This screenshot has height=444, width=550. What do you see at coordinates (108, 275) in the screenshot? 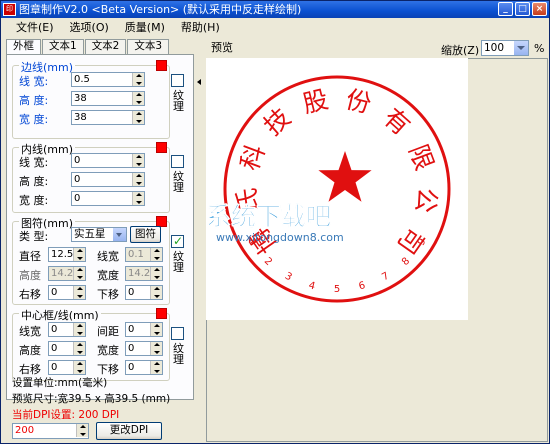
I see `symbol-width-label: 宽度` at bounding box center [108, 275].